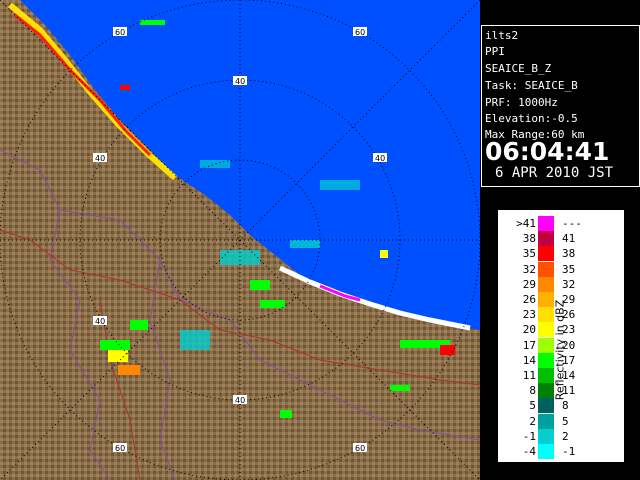 This screenshot has height=480, width=640. What do you see at coordinates (120, 32) in the screenshot?
I see `ring-label-60-nw: 60` at bounding box center [120, 32].